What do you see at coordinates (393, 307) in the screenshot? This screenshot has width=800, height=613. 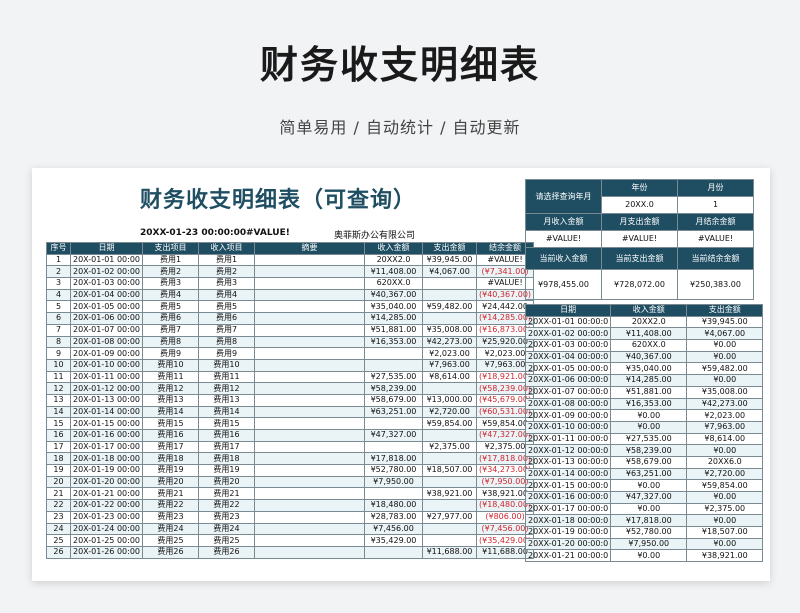 I see `cell-income: ¥35,040.00` at bounding box center [393, 307].